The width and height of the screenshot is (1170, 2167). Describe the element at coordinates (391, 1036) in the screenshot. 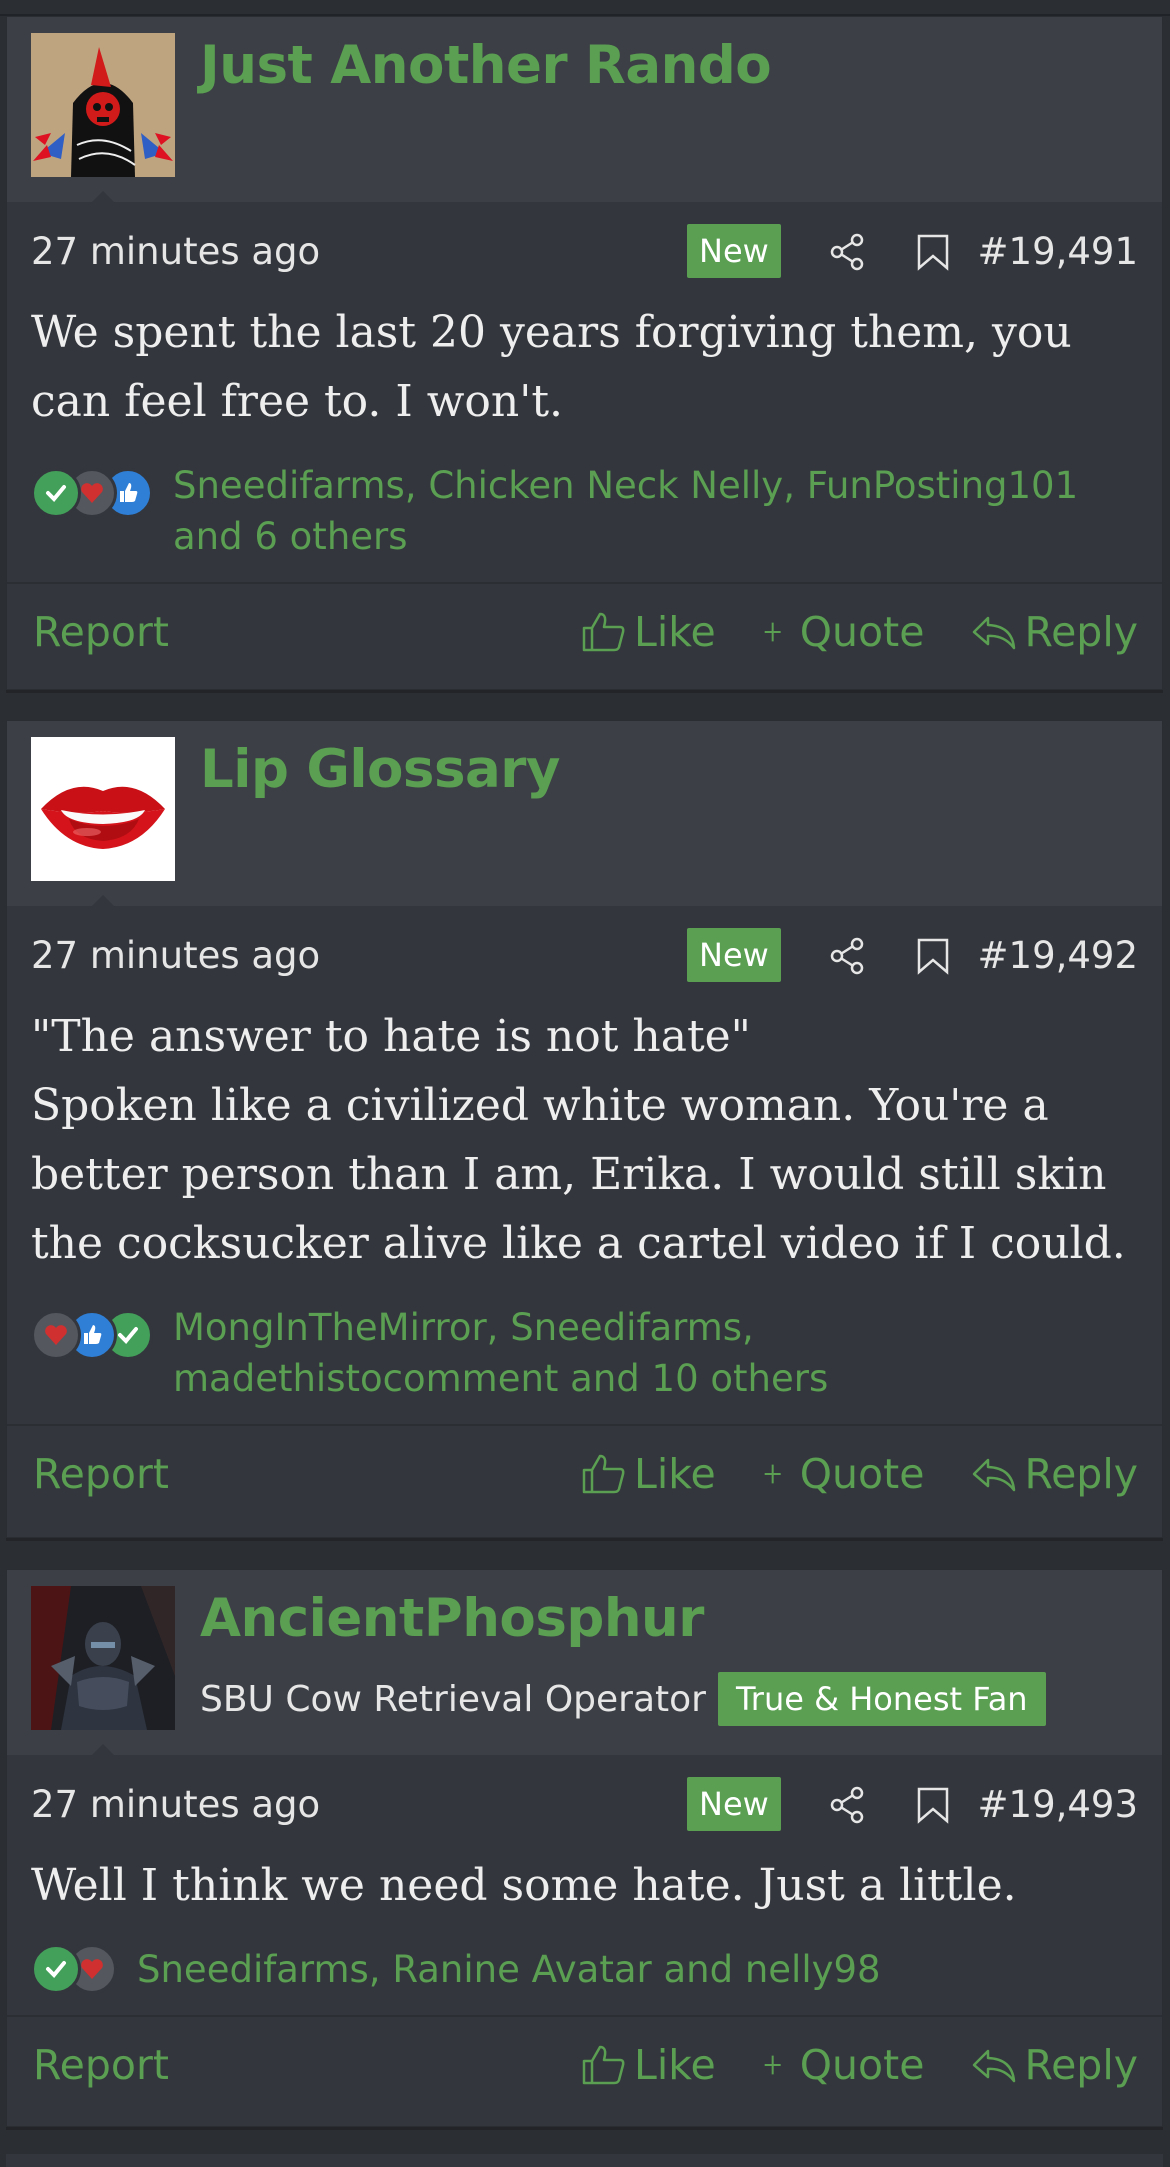

I see `post-body-line: "The answer to hate is not hate"` at that location.